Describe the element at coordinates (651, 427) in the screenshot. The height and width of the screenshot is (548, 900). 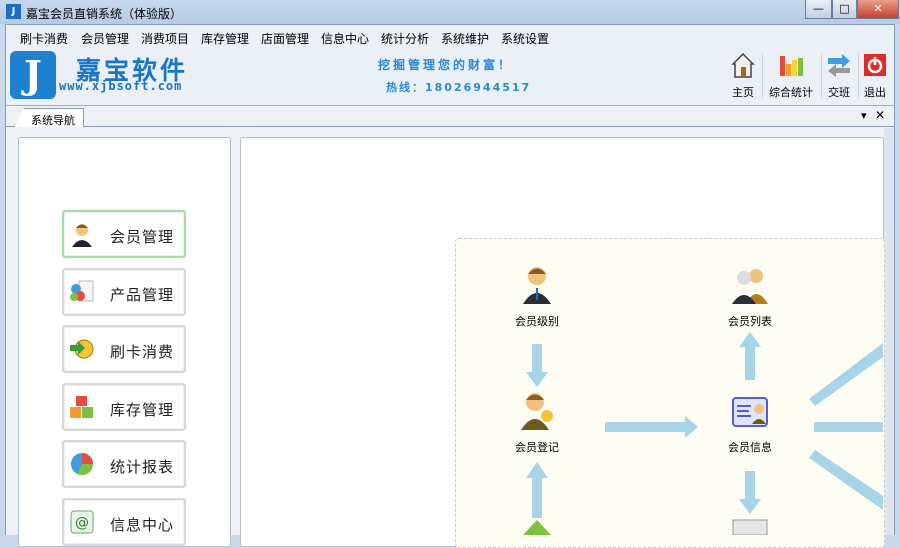
I see `arrow-register-to-info` at that location.